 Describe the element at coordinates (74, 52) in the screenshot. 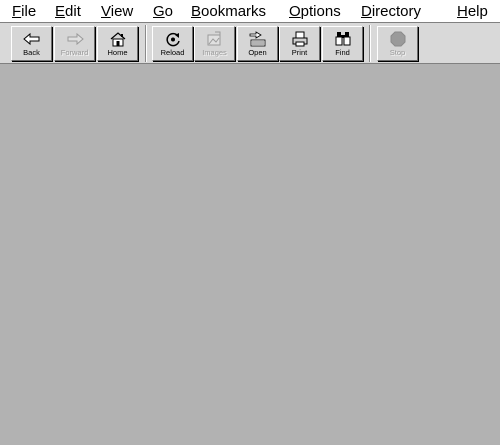

I see `forward-label: Forward` at that location.